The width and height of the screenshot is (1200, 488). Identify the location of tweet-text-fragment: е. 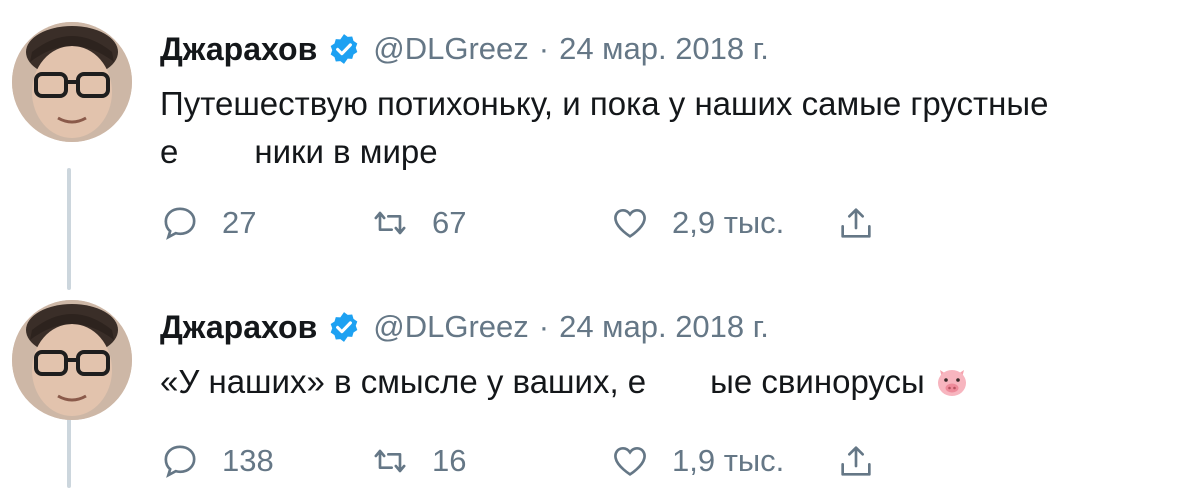
(169, 151).